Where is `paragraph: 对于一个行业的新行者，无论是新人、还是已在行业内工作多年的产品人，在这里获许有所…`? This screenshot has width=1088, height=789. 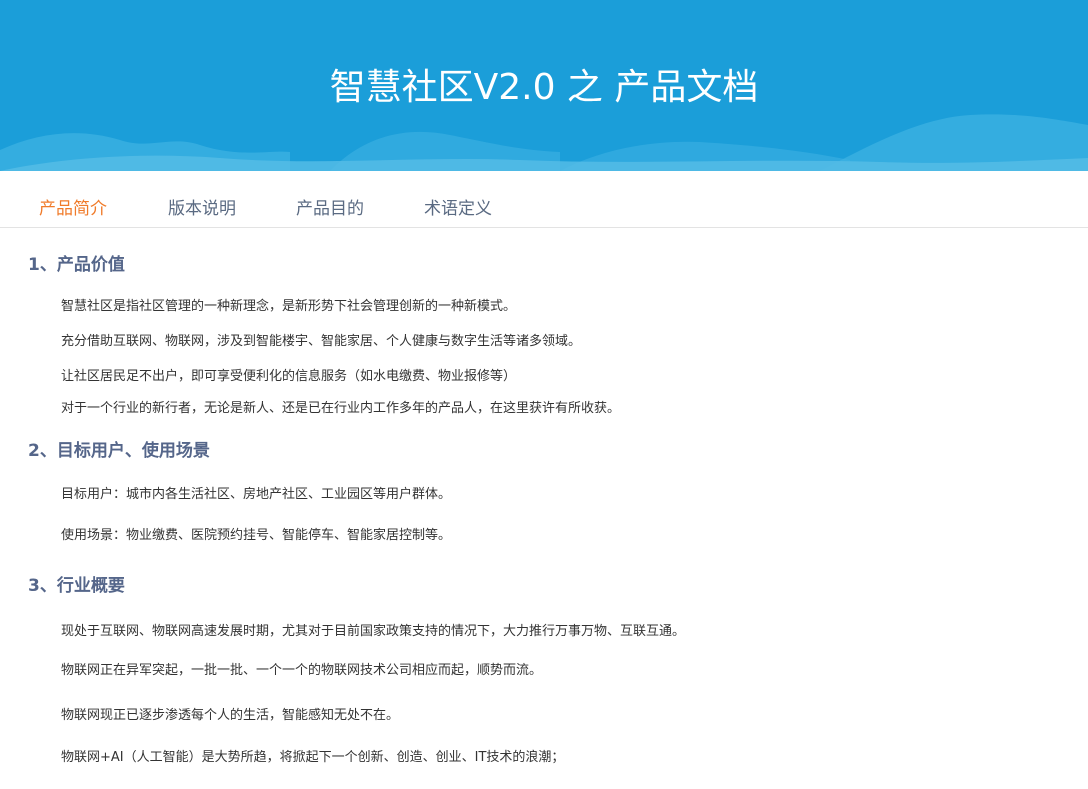 paragraph: 对于一个行业的新行者，无论是新人、还是已在行业内工作多年的产品人，在这里获许有所… is located at coordinates (341, 408).